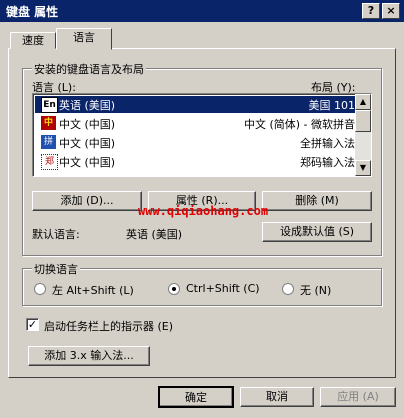 This screenshot has width=404, height=418. I want to click on help-button: ?, so click(371, 11).